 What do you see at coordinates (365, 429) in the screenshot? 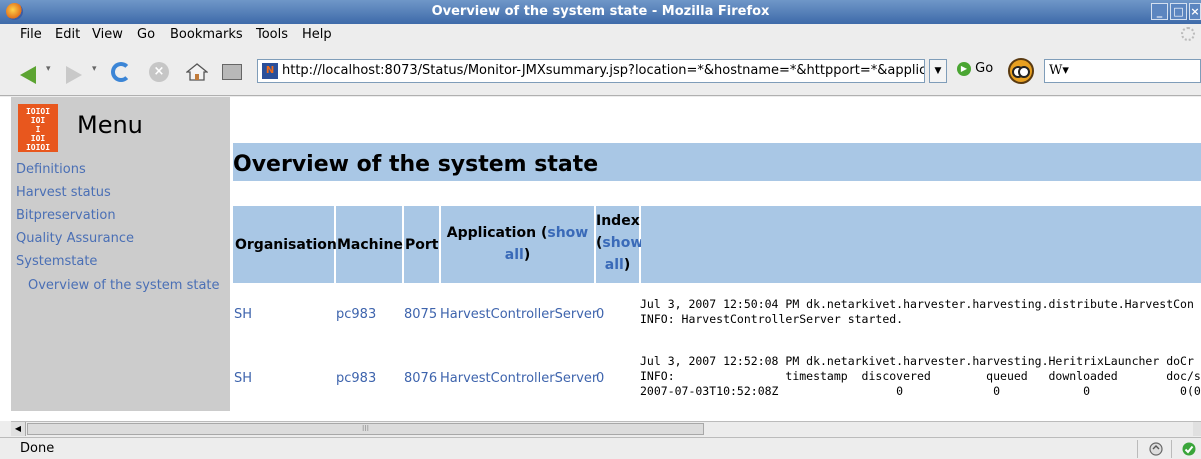
I see `scrollbar-thumb: III` at bounding box center [365, 429].